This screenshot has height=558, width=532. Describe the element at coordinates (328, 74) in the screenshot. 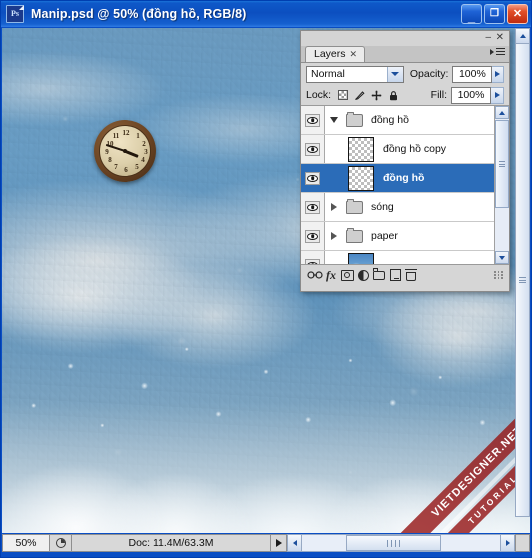

I see `blend-mode-value: Normal` at that location.